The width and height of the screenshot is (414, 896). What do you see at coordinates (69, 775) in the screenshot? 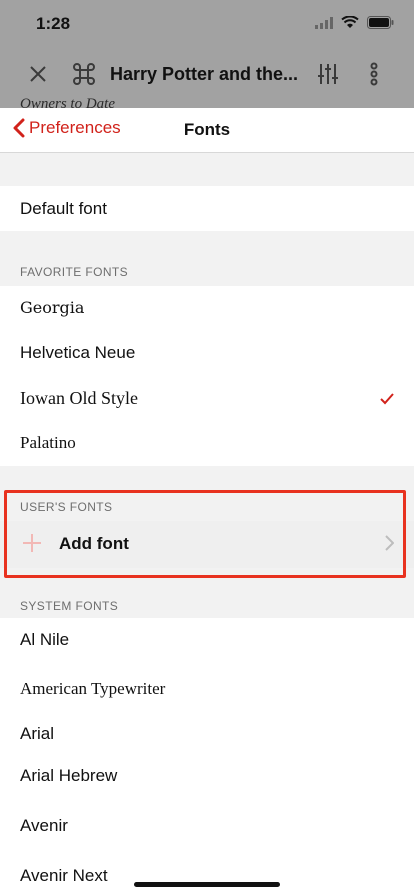
I see `font-name: Arial Hebrew` at bounding box center [69, 775].